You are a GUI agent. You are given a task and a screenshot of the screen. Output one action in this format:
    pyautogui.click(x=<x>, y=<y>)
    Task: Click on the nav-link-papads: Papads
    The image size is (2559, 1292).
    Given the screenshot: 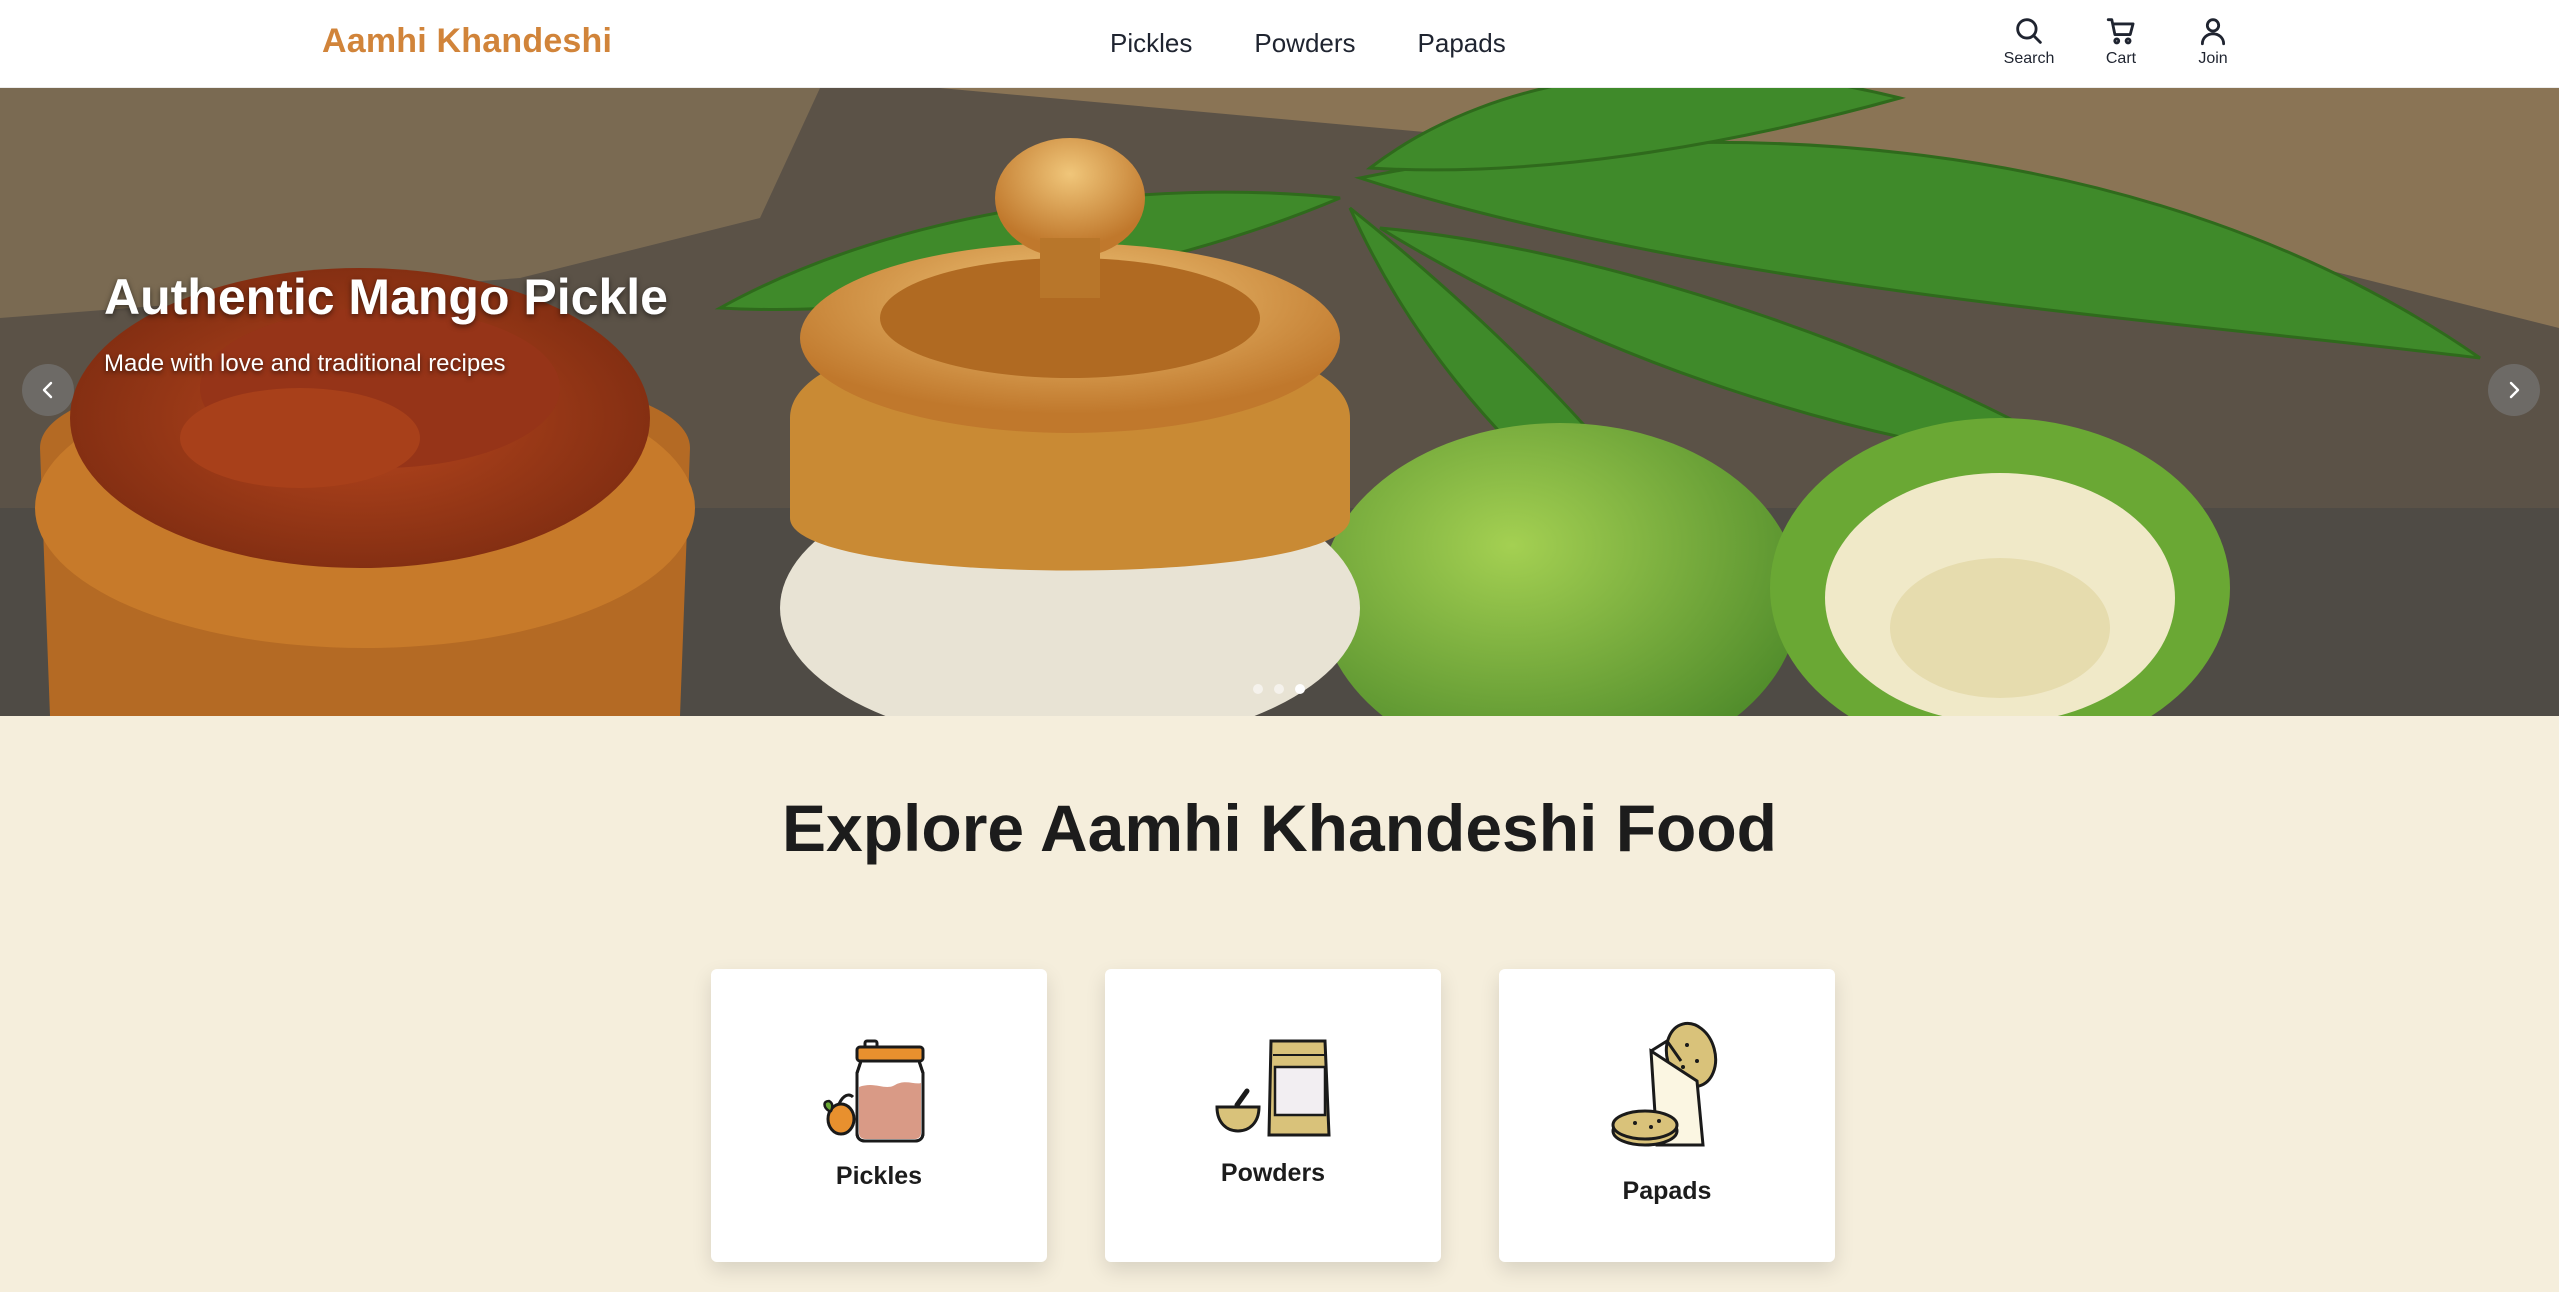 What is the action you would take?
    pyautogui.click(x=1462, y=43)
    